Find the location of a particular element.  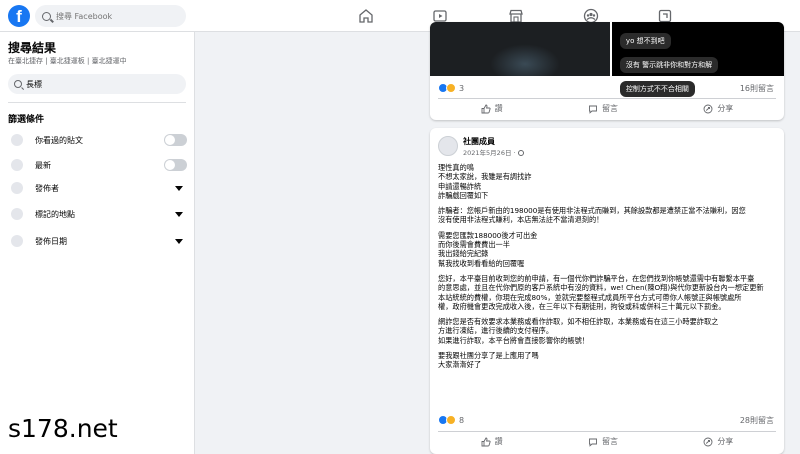

avatar is located at coordinates (448, 146).